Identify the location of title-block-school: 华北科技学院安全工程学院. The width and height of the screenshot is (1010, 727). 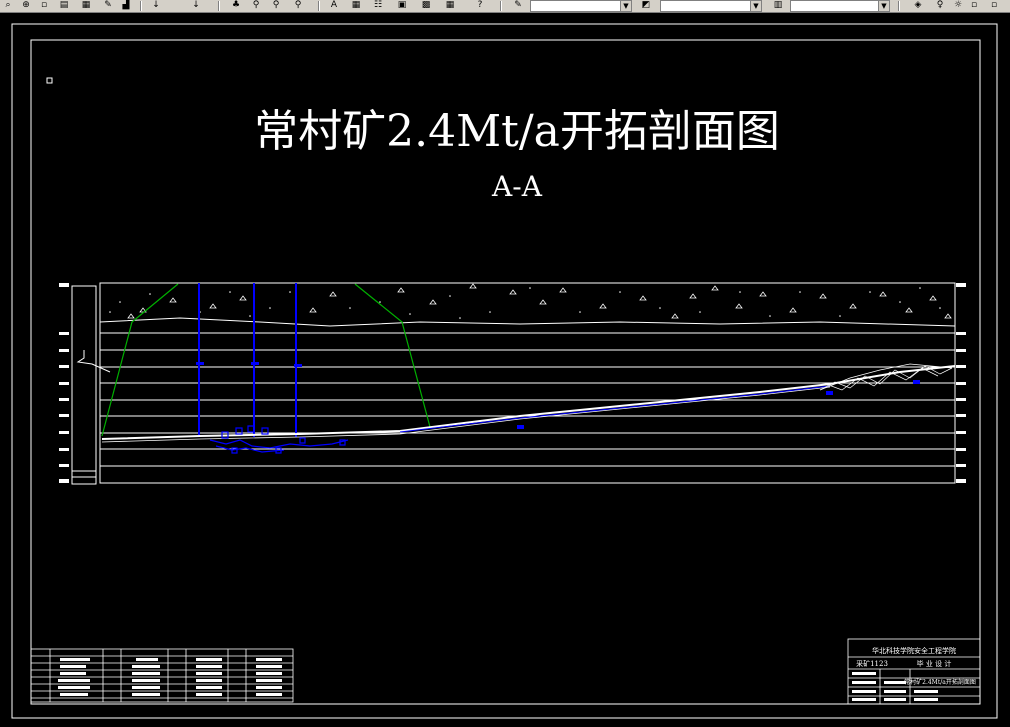
(914, 650).